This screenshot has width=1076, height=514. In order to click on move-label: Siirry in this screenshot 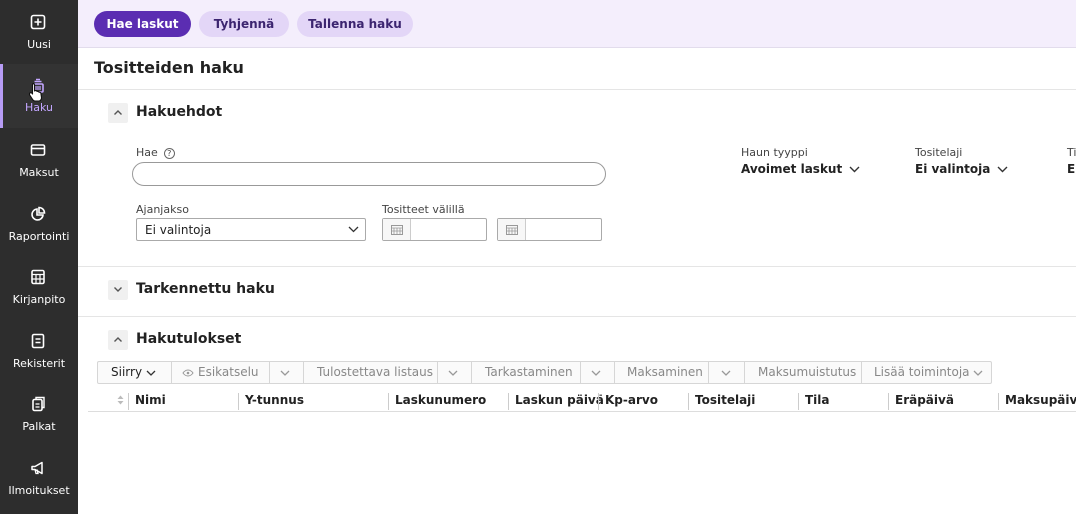, I will do `click(127, 372)`.